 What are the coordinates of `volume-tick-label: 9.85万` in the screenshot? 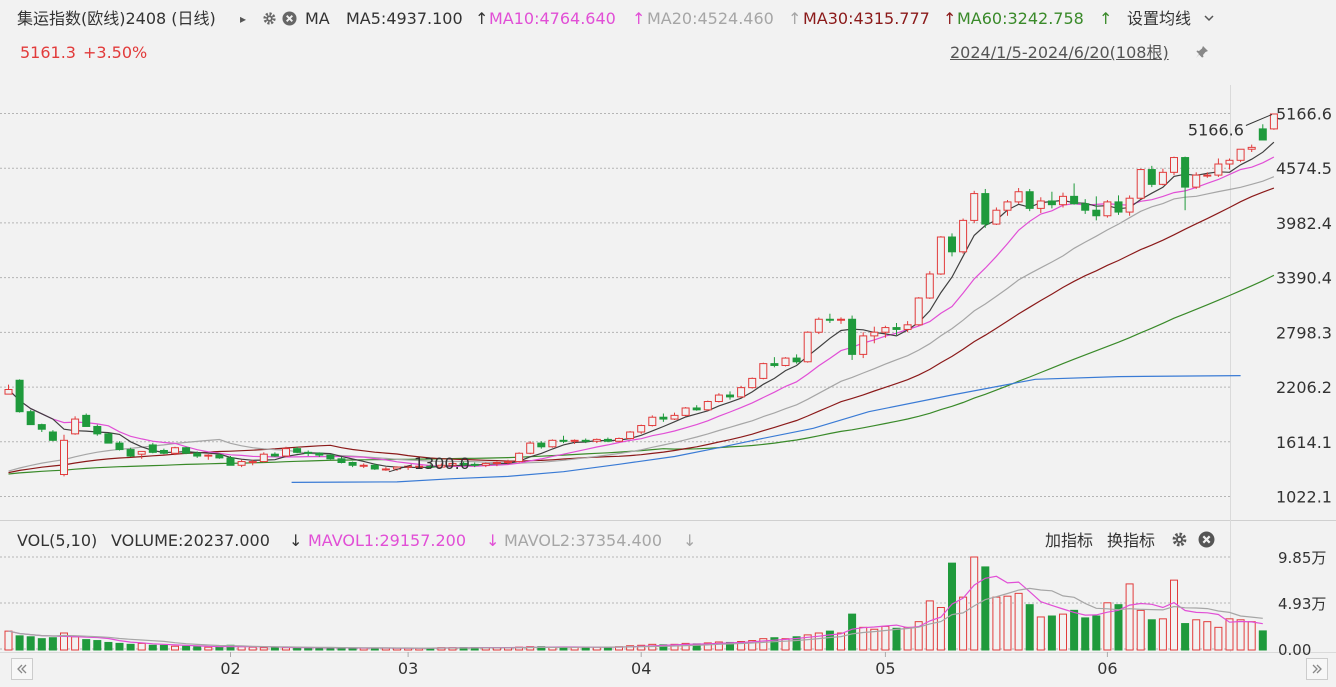 It's located at (1302, 558).